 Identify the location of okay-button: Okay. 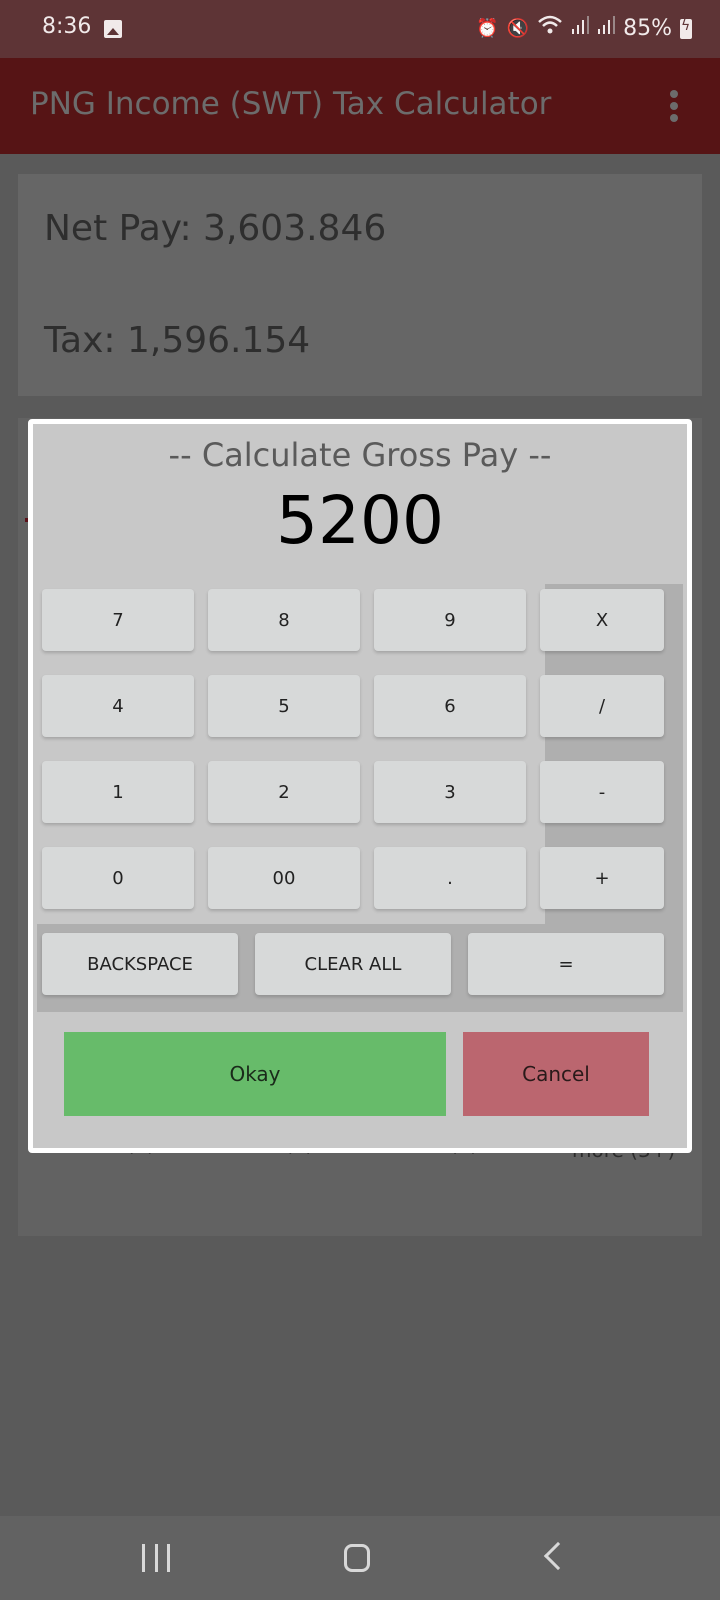
(255, 1074).